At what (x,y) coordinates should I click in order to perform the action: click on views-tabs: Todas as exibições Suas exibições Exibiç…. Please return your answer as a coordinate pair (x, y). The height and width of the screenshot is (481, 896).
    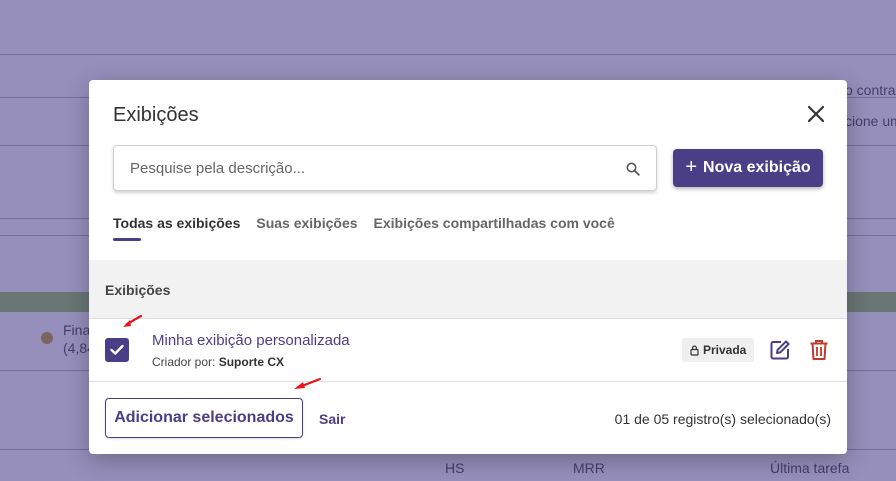
    Looking at the image, I should click on (364, 228).